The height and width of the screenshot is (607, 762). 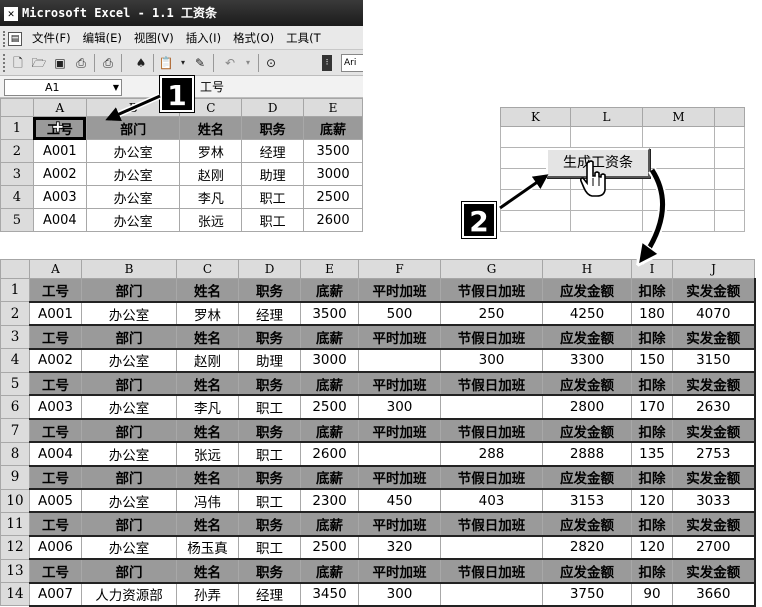 What do you see at coordinates (273, 174) in the screenshot?
I see `cell: 助理` at bounding box center [273, 174].